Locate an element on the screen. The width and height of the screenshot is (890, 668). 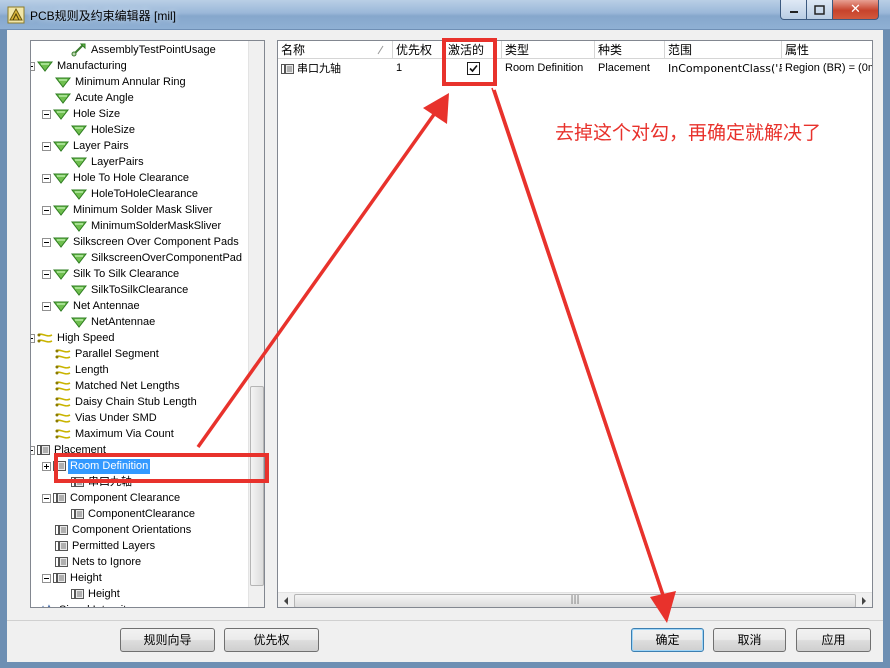
tree-item: Net Antennae is located at coordinates (92, 306).